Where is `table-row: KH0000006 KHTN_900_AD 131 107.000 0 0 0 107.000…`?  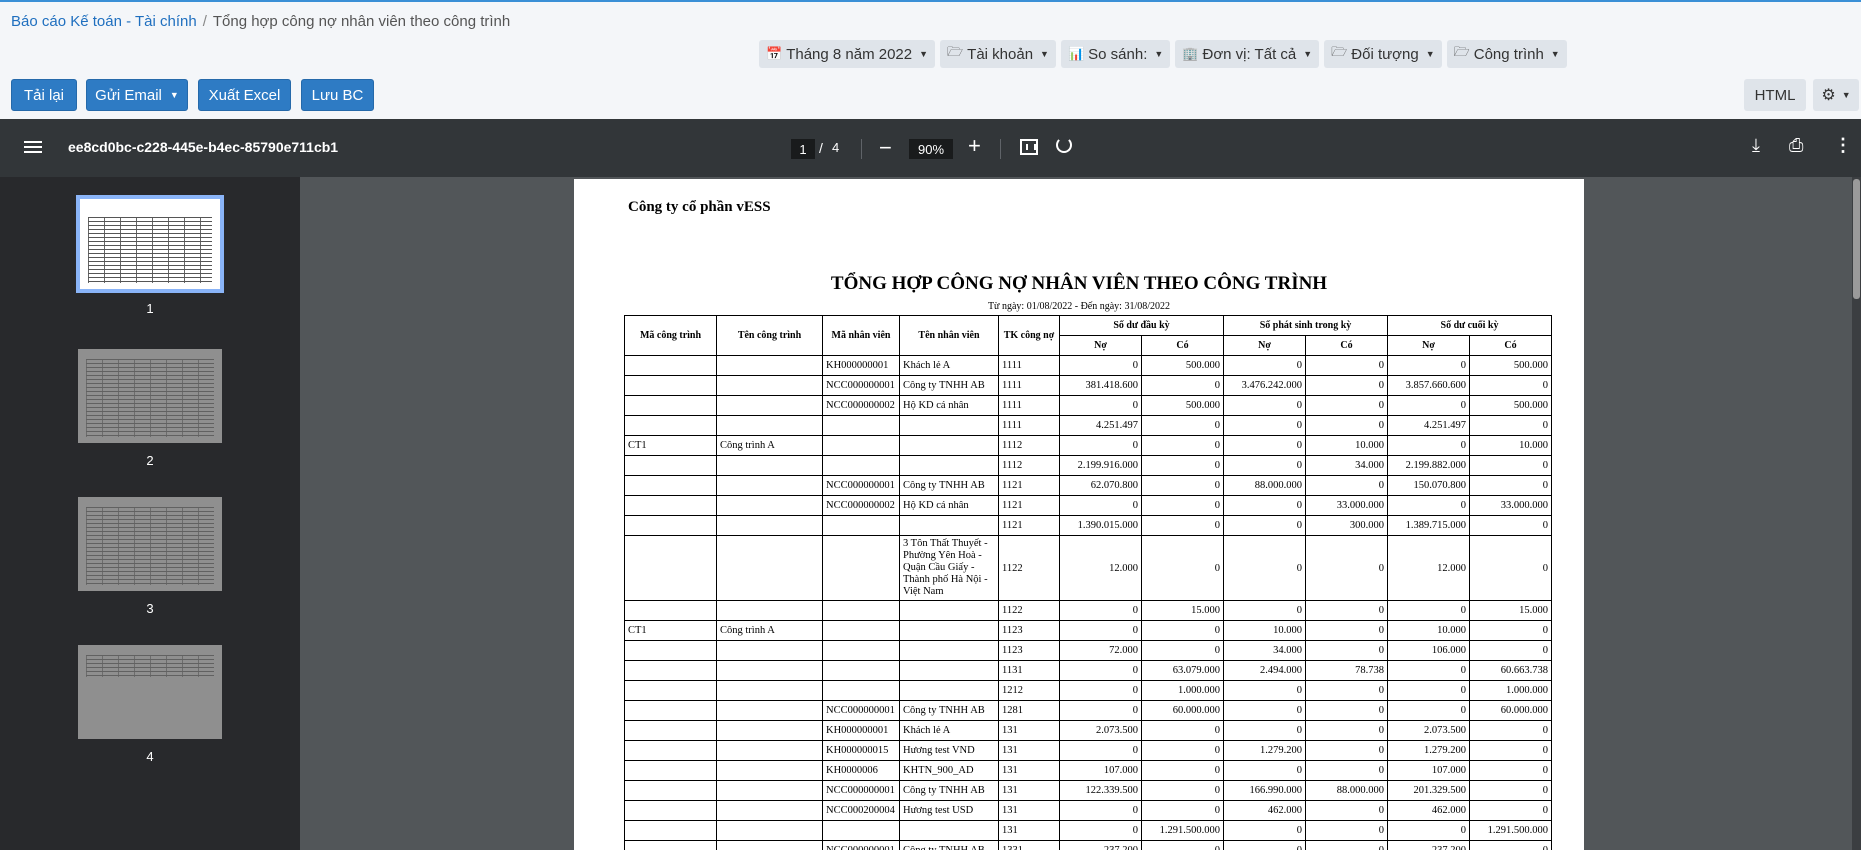 table-row: KH0000006 KHTN_900_AD 131 107.000 0 0 0 107.000… is located at coordinates (1088, 770).